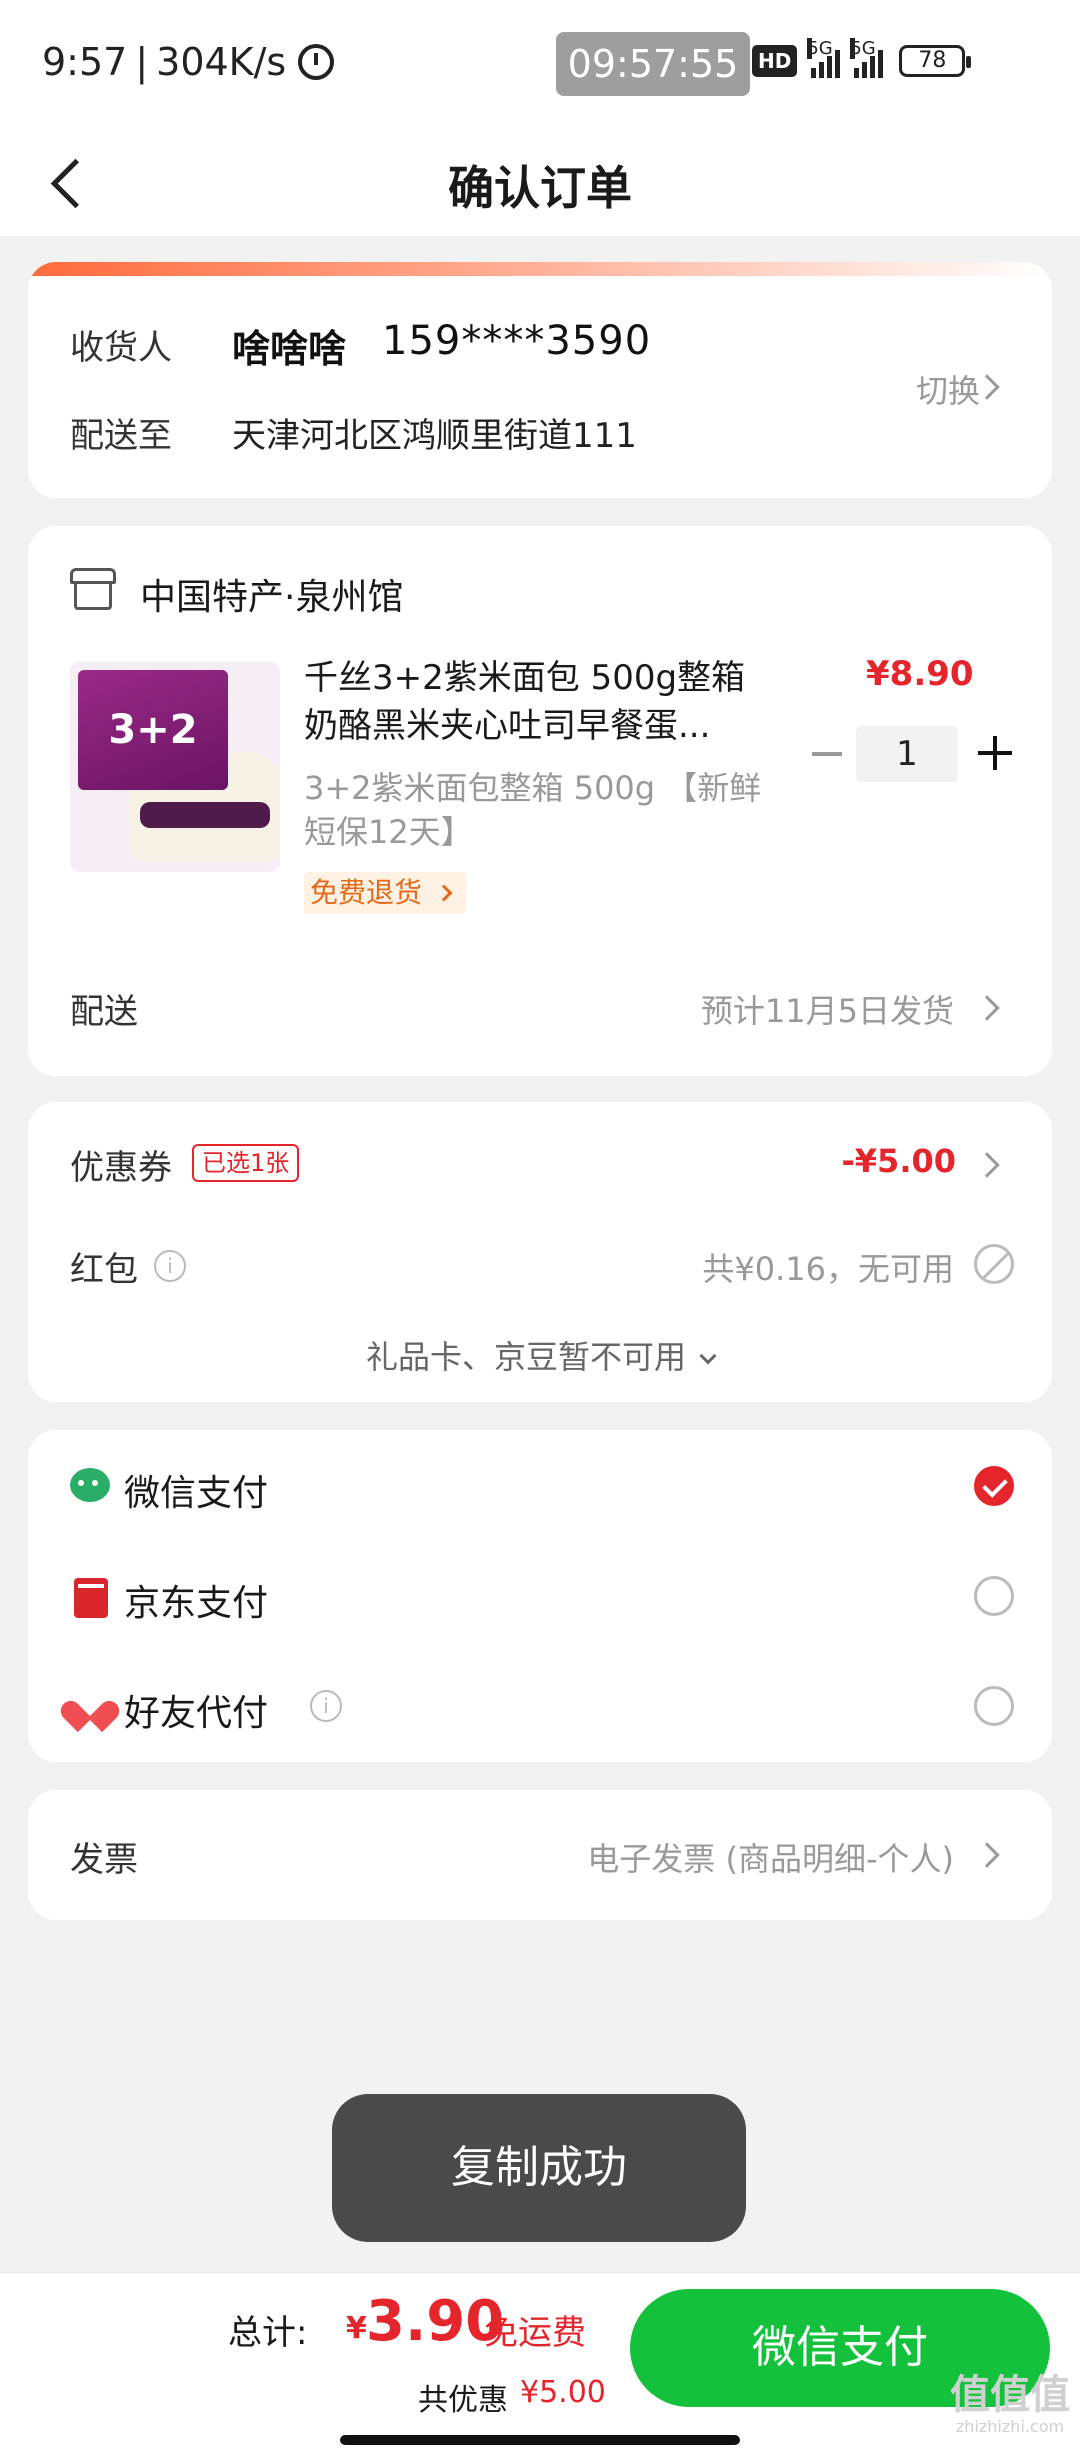  I want to click on status-right: HD 5G 5G 78, so click(862, 58).